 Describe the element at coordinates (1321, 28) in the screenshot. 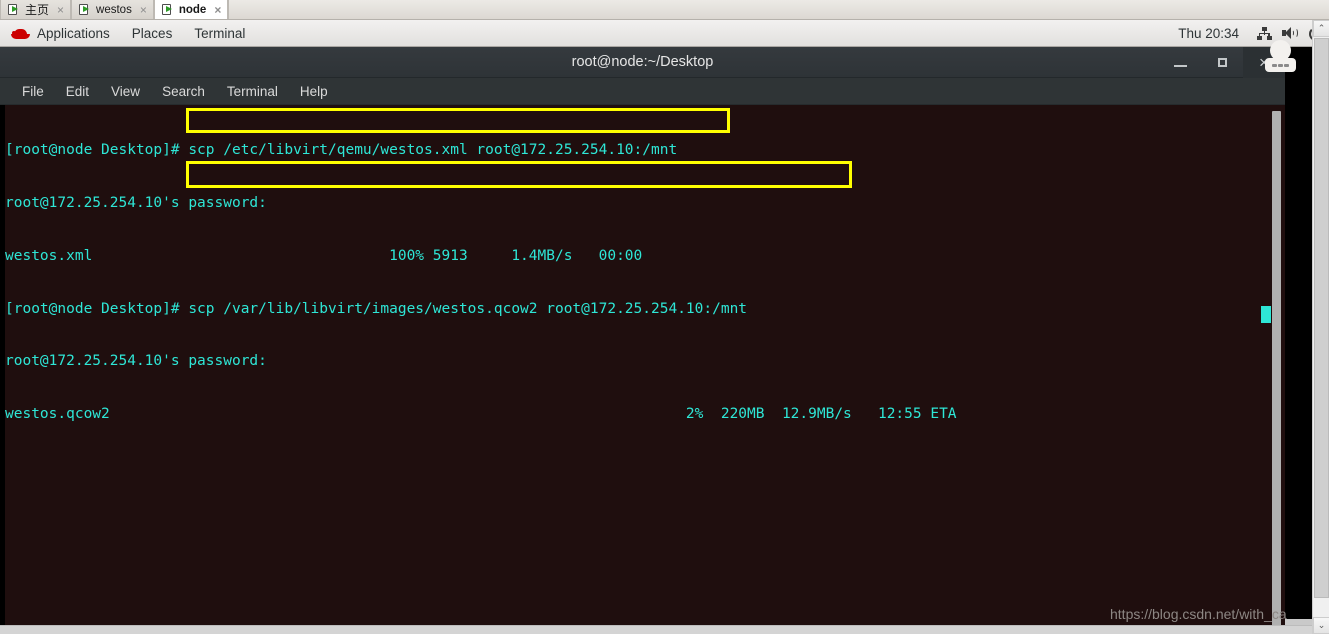

I see `scroll-up-arrow-icon: ⌃` at that location.